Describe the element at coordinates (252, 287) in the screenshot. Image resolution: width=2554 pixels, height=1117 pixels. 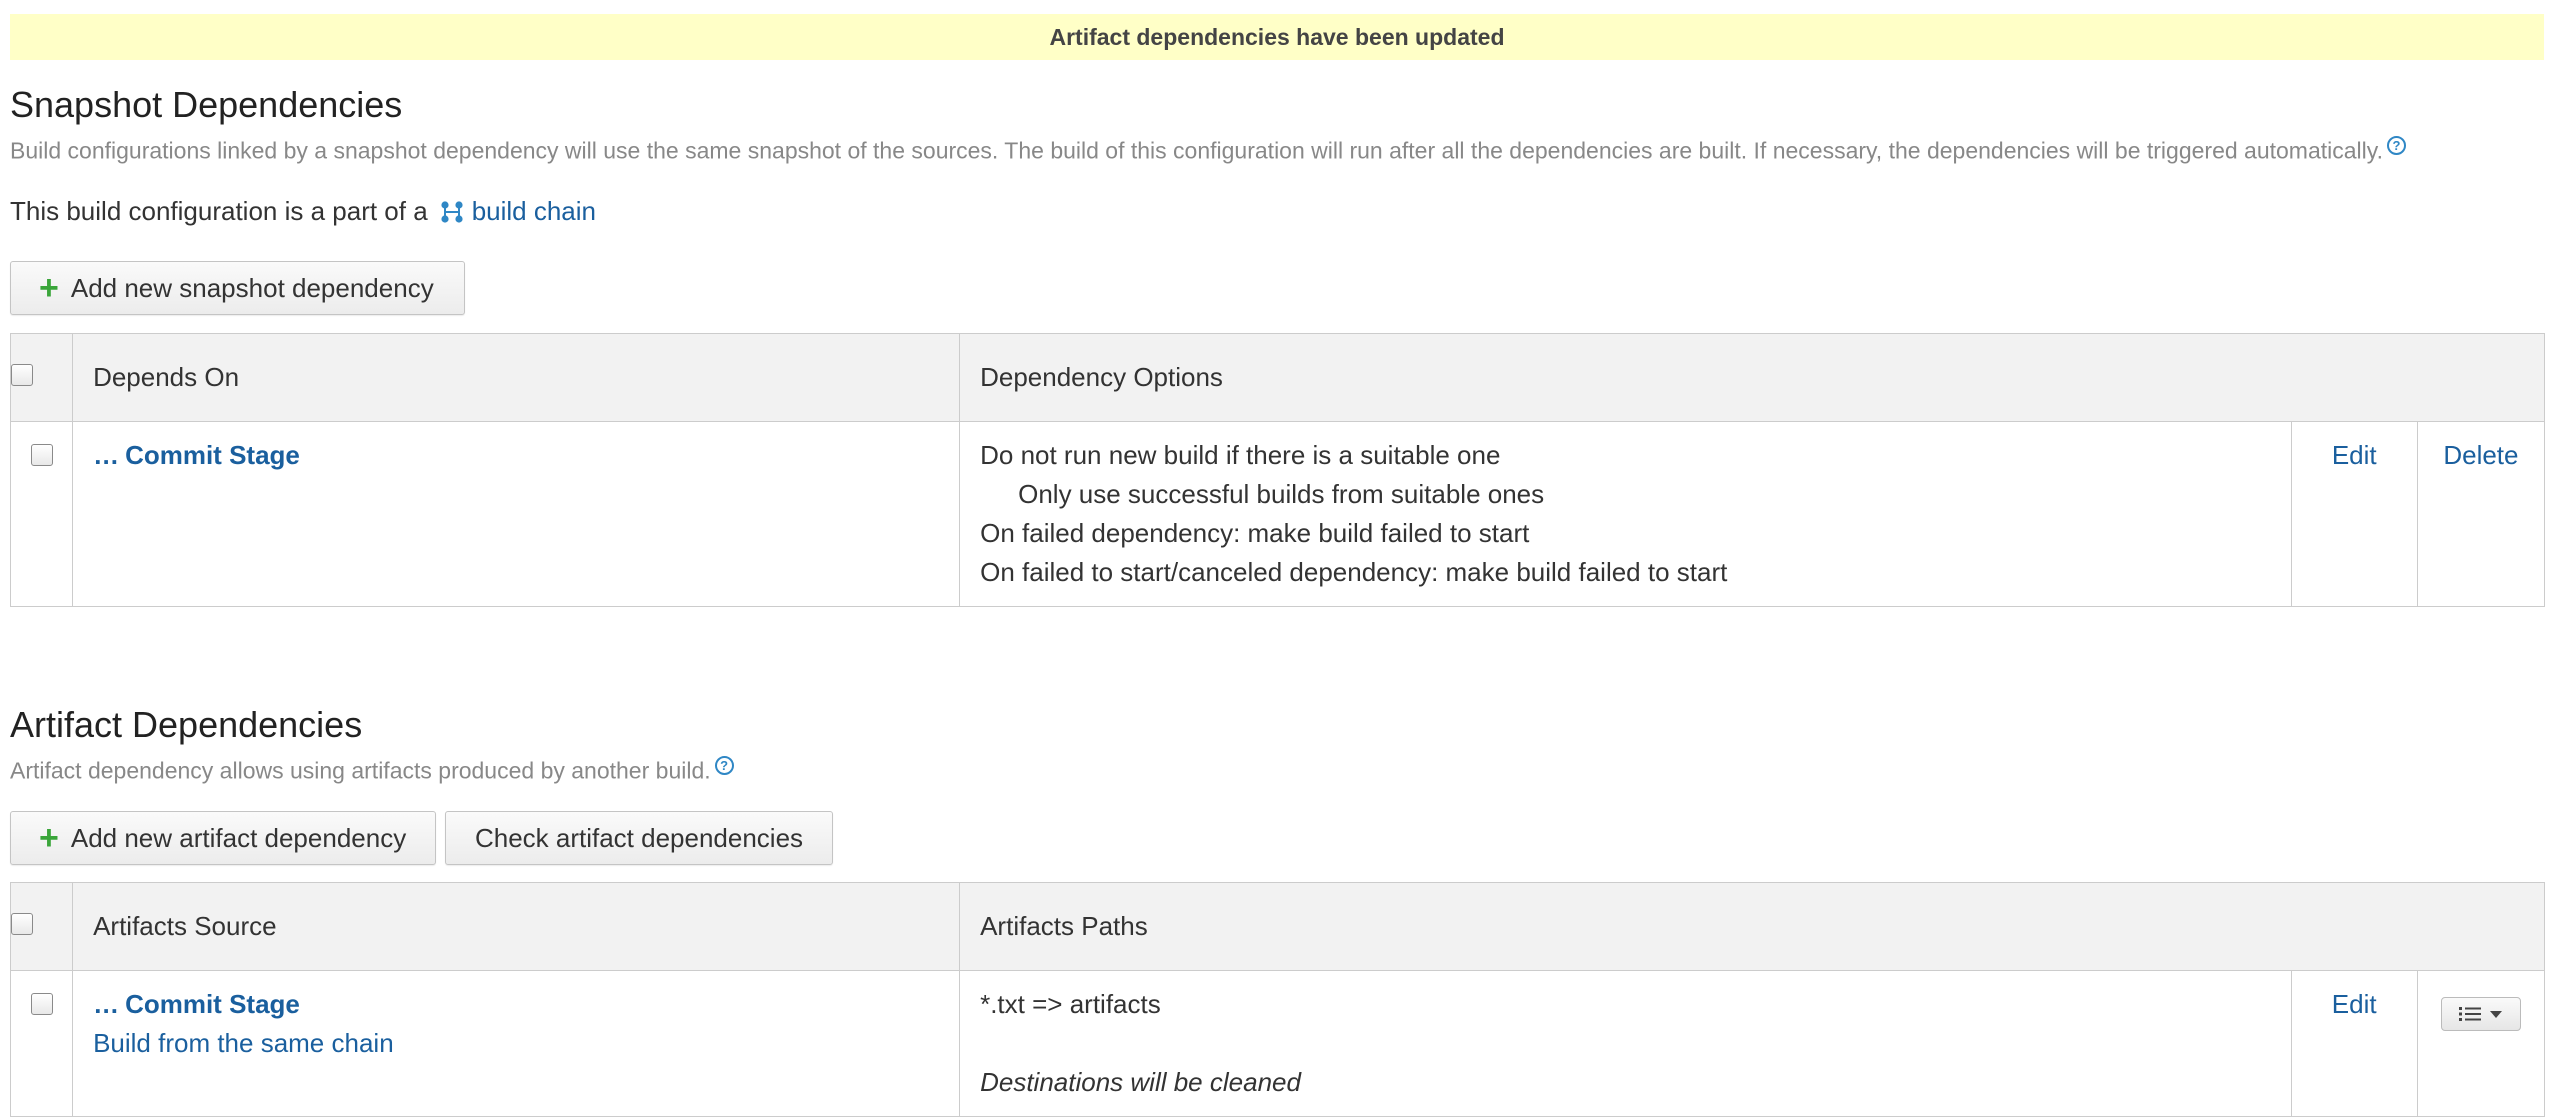
I see `add-snapshot-dependency-label: Add new snapshot dependency` at that location.